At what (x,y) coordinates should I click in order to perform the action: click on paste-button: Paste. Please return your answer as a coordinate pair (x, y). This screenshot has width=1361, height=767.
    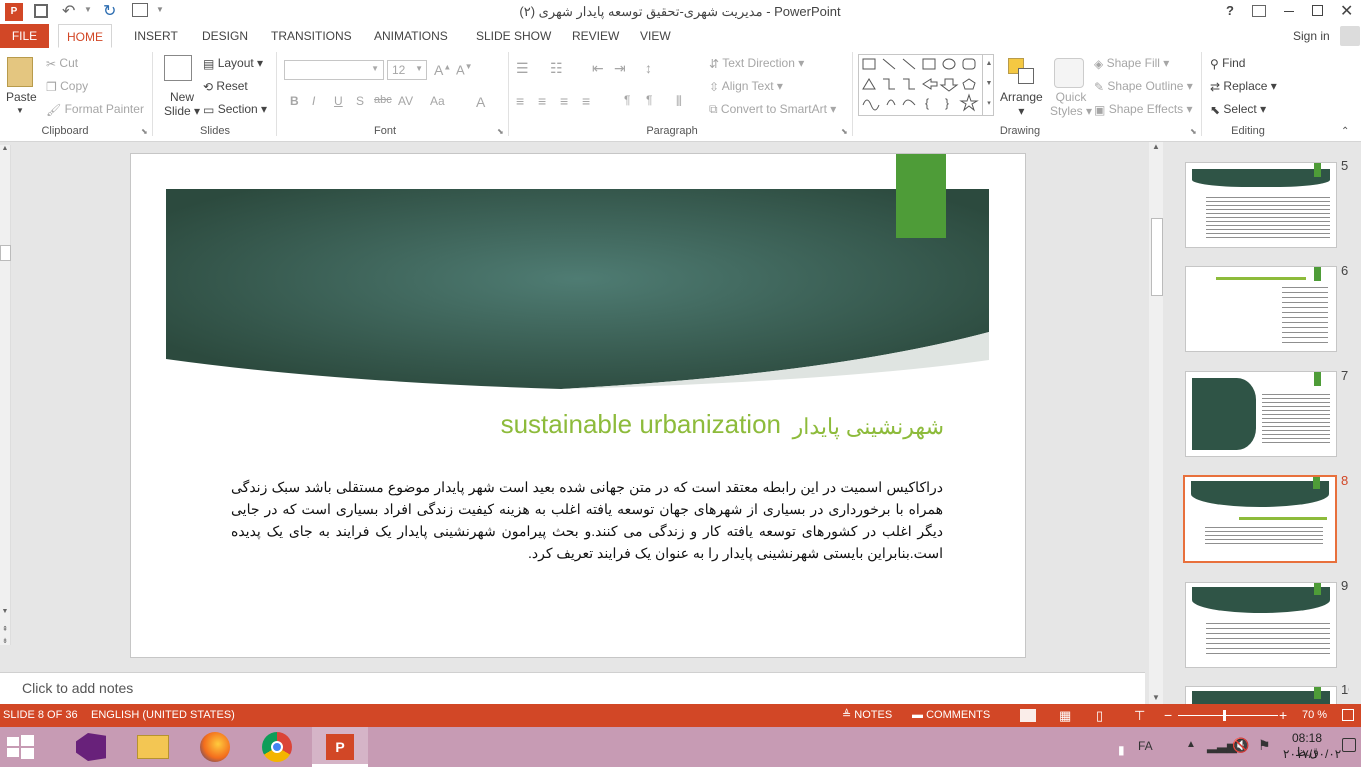
    Looking at the image, I should click on (21, 97).